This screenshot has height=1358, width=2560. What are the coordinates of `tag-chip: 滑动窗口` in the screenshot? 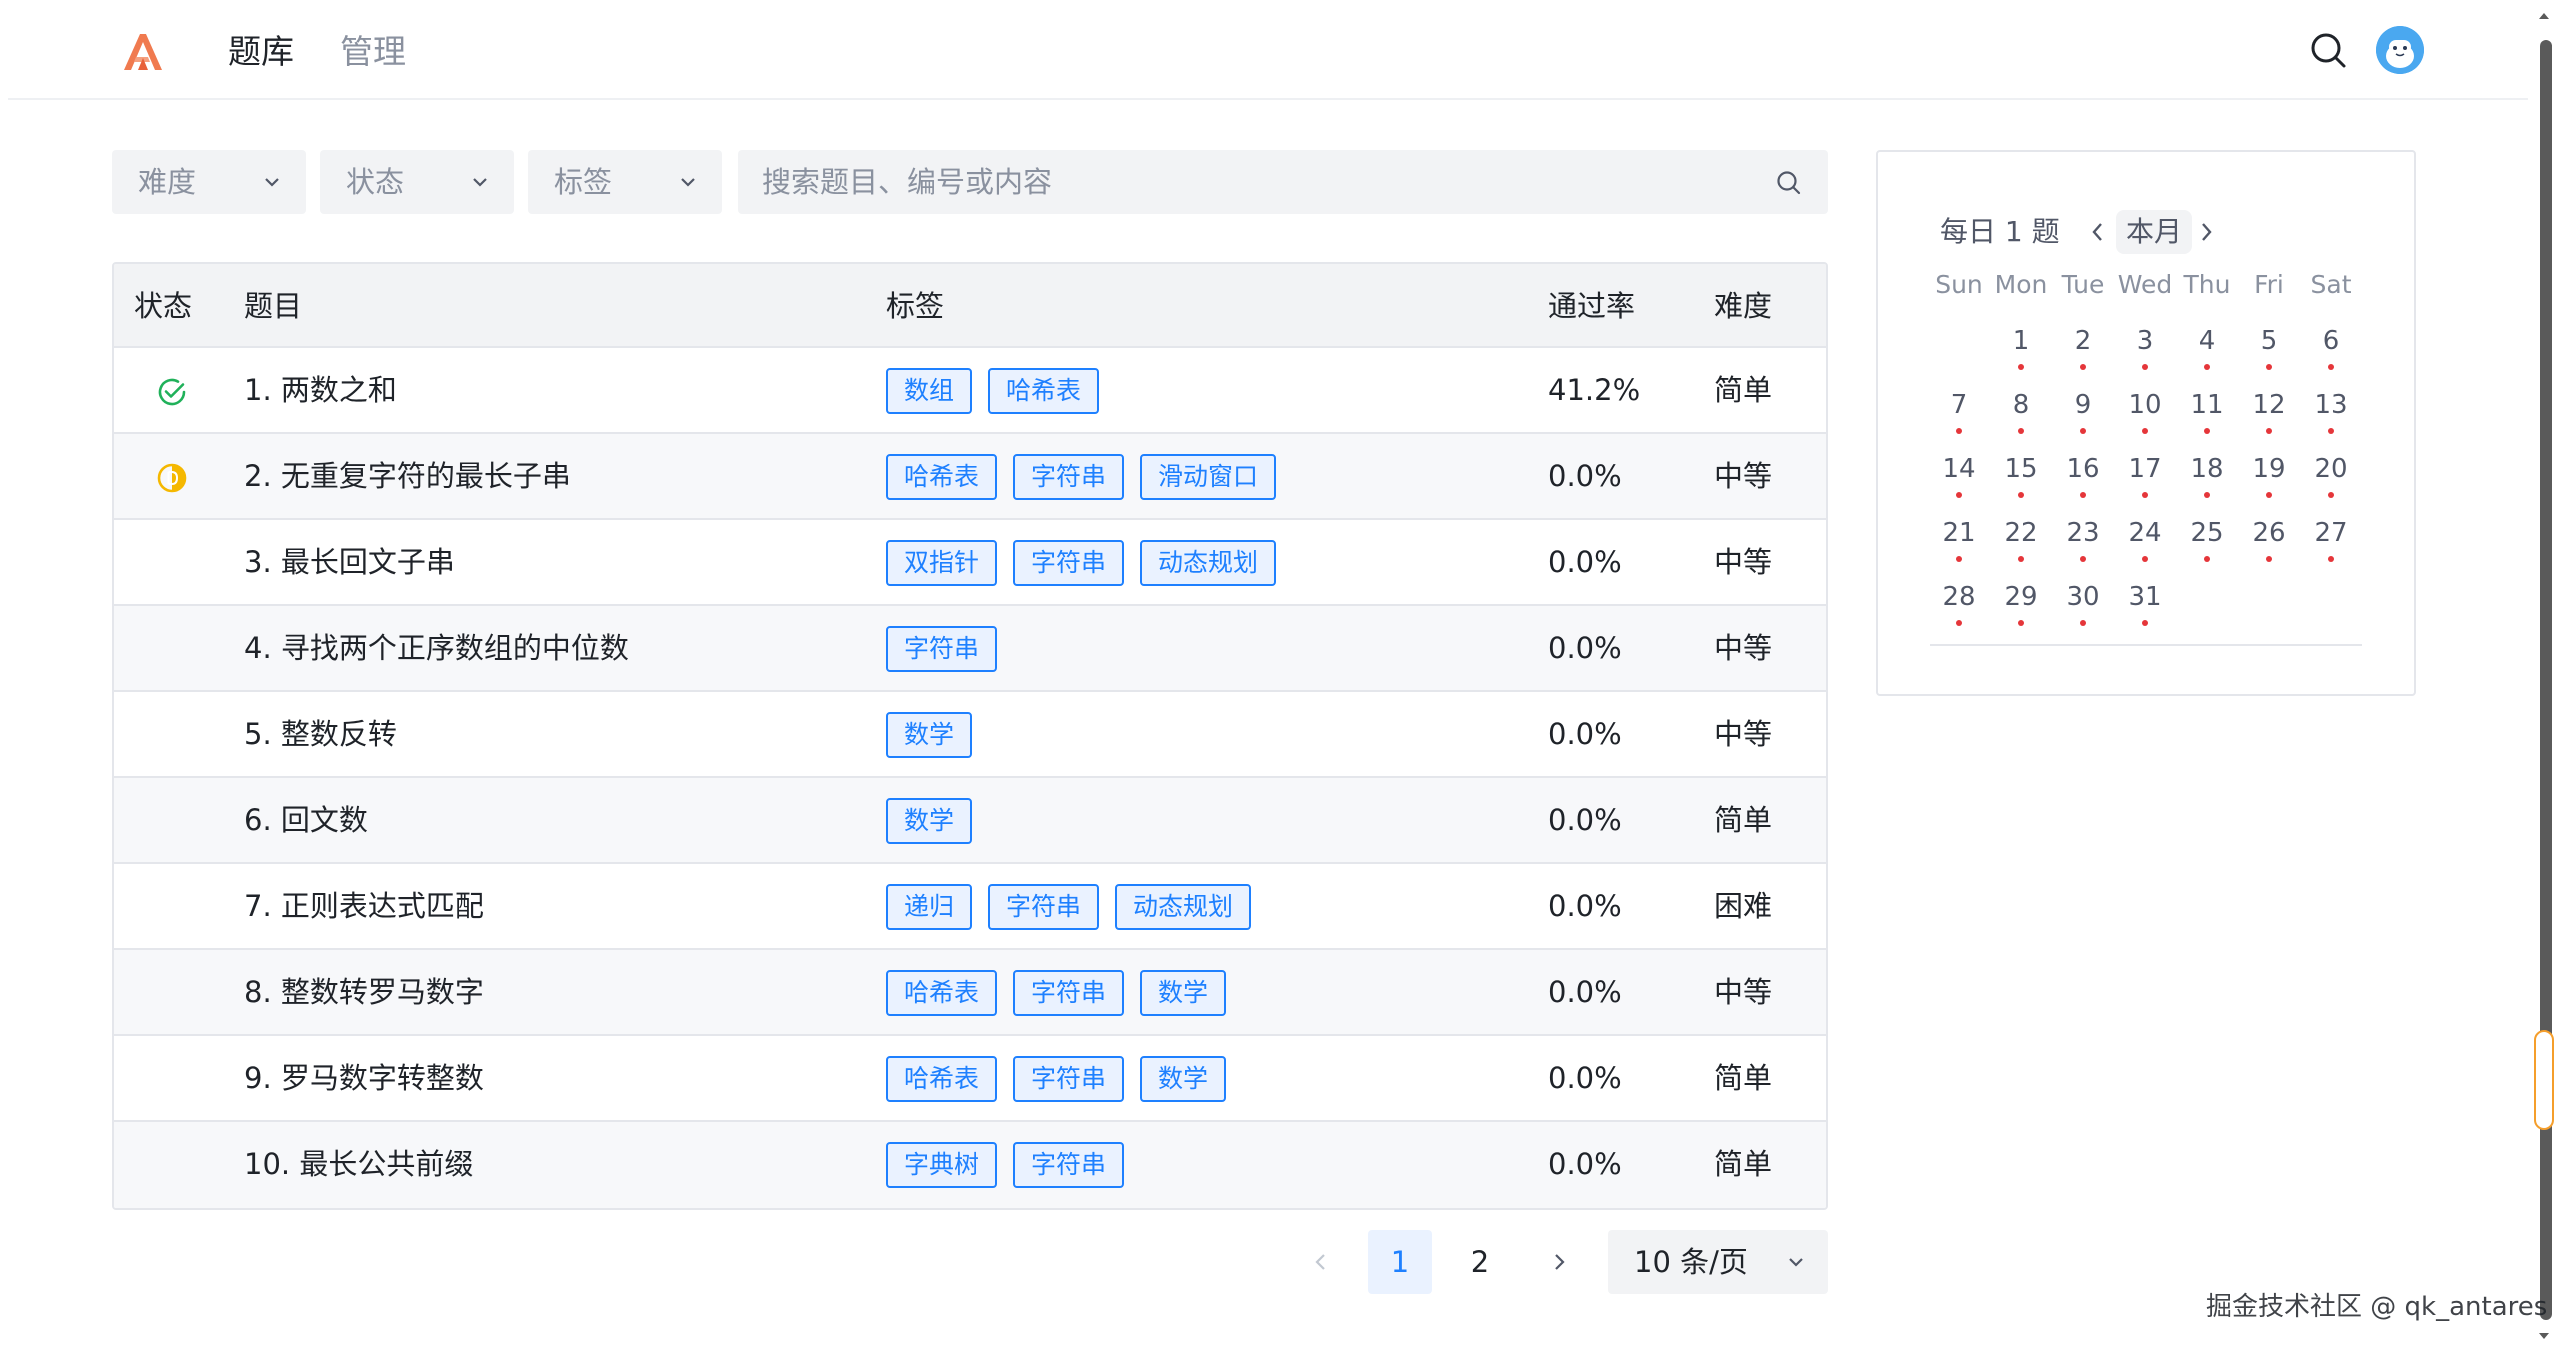 It's located at (1208, 477).